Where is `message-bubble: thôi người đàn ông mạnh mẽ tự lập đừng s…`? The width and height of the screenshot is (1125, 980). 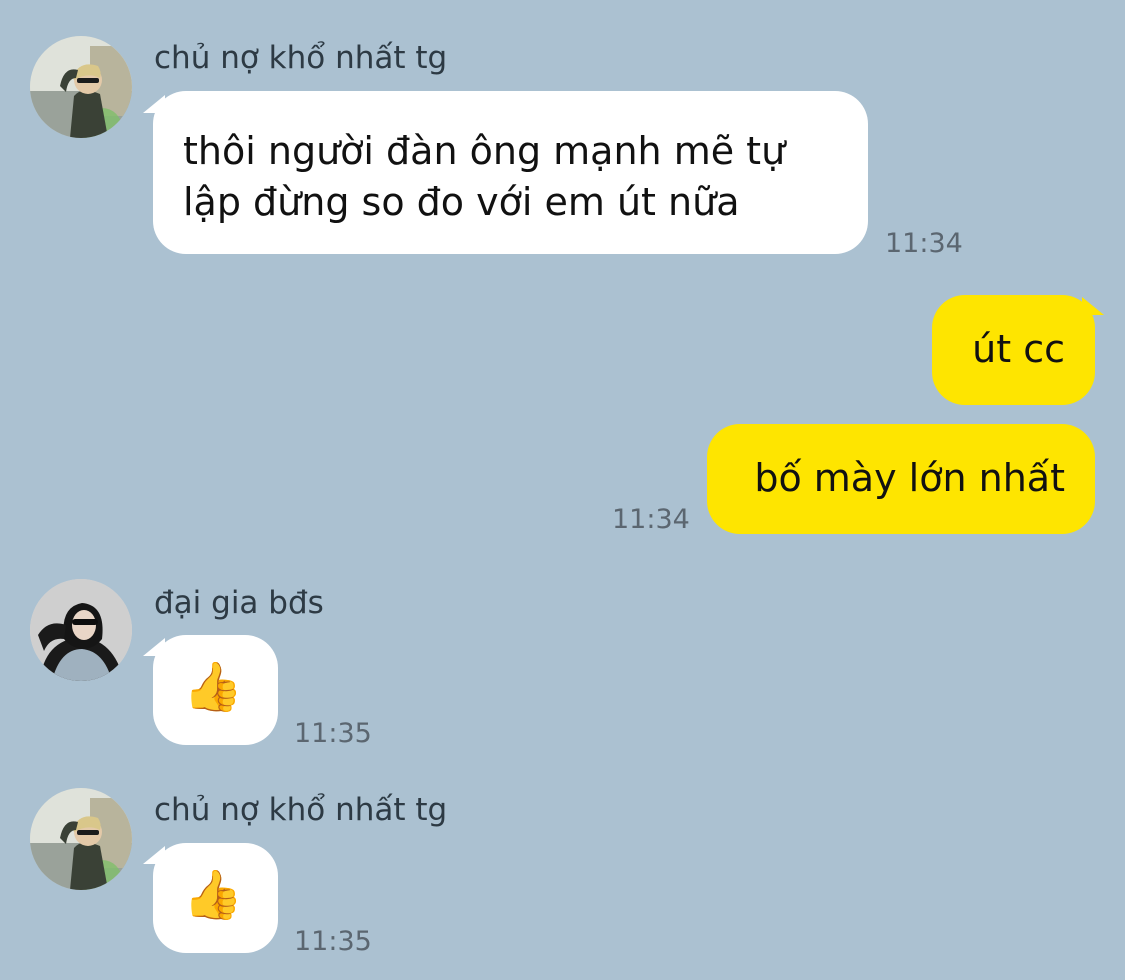
message-bubble: thôi người đàn ông mạnh mẽ tự lập đừng s… is located at coordinates (510, 172).